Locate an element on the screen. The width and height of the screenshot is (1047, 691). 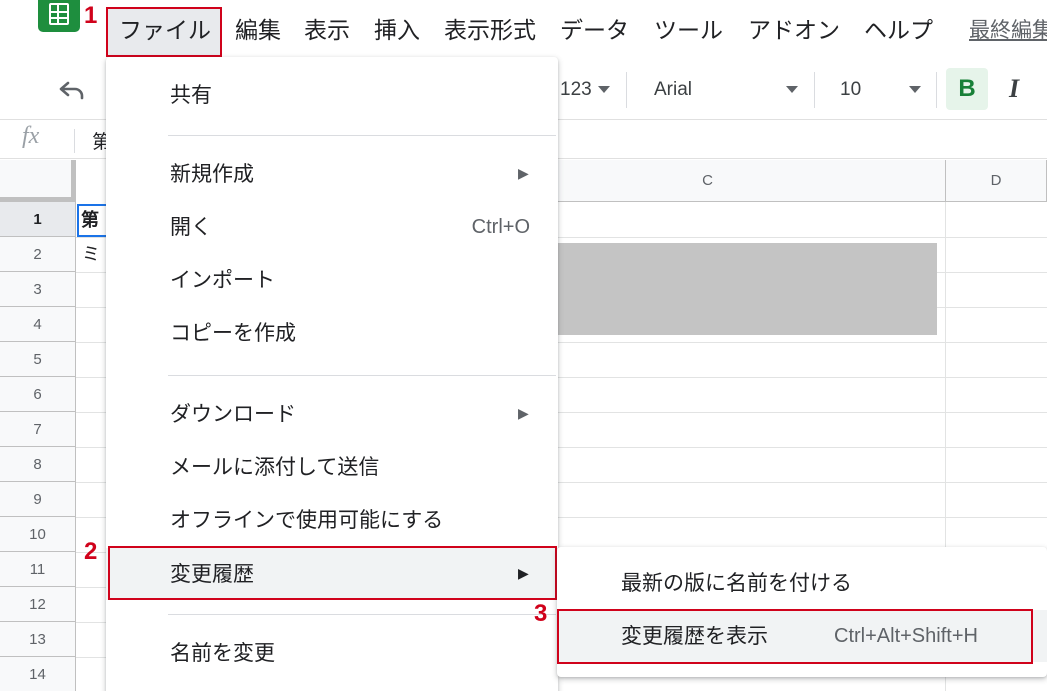
menu-item-name-current-version: 最新の版に名前を付ける is located at coordinates (802, 583).